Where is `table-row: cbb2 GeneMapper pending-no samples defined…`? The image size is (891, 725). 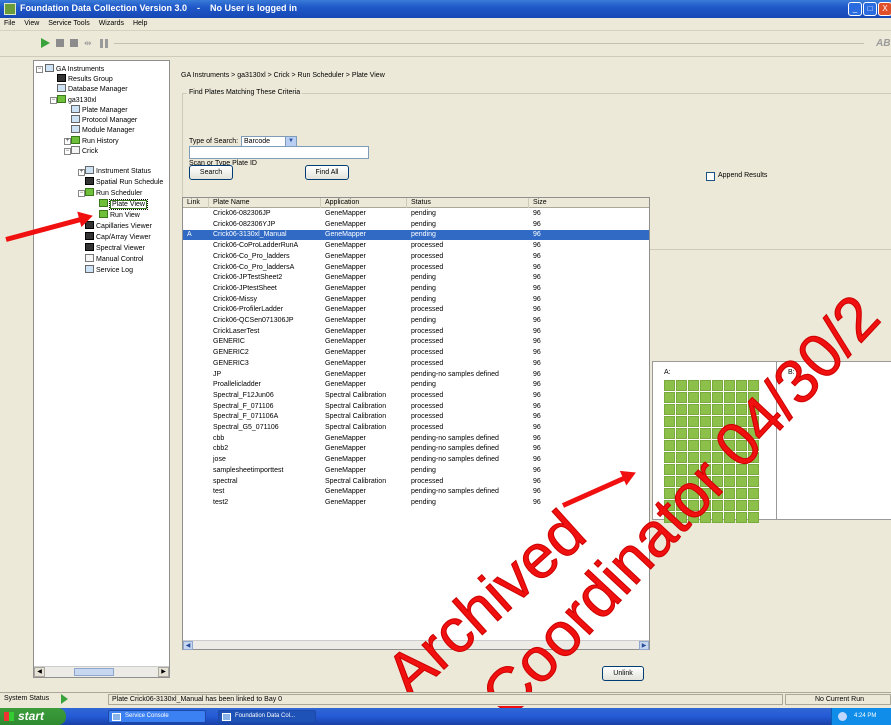 table-row: cbb2 GeneMapper pending-no samples defined… is located at coordinates (416, 449).